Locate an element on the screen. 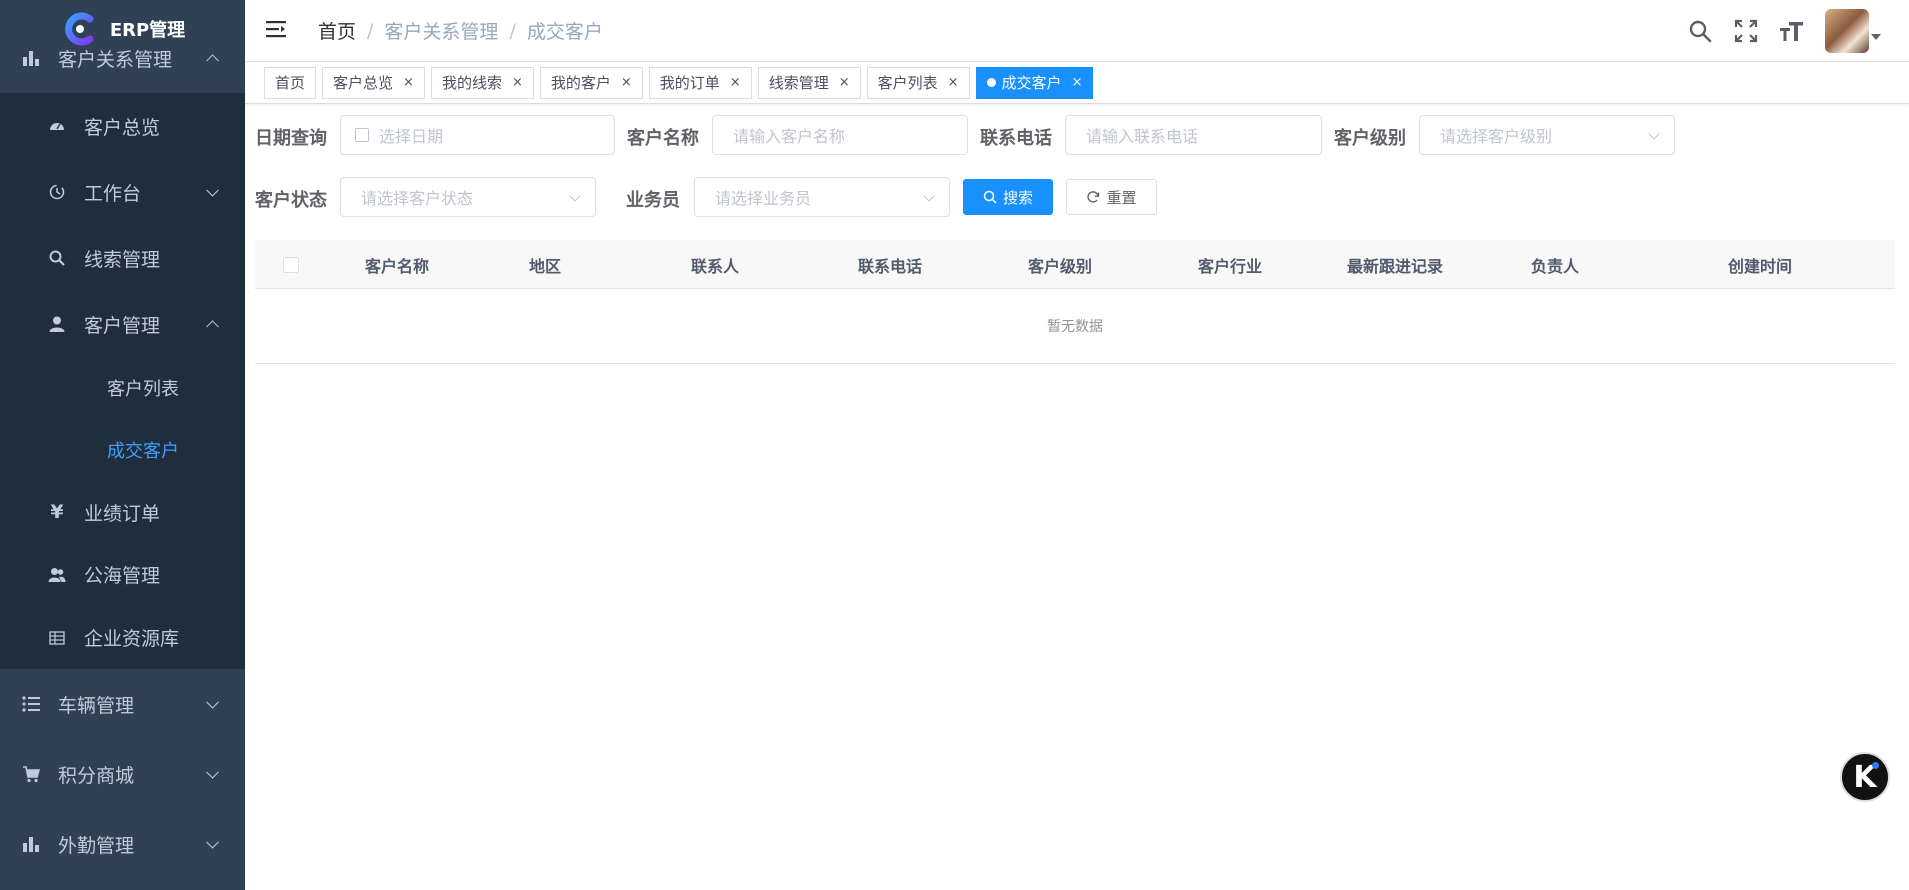 Image resolution: width=1909 pixels, height=890 pixels. phone-input: 请输入联系电话 is located at coordinates (1193, 135).